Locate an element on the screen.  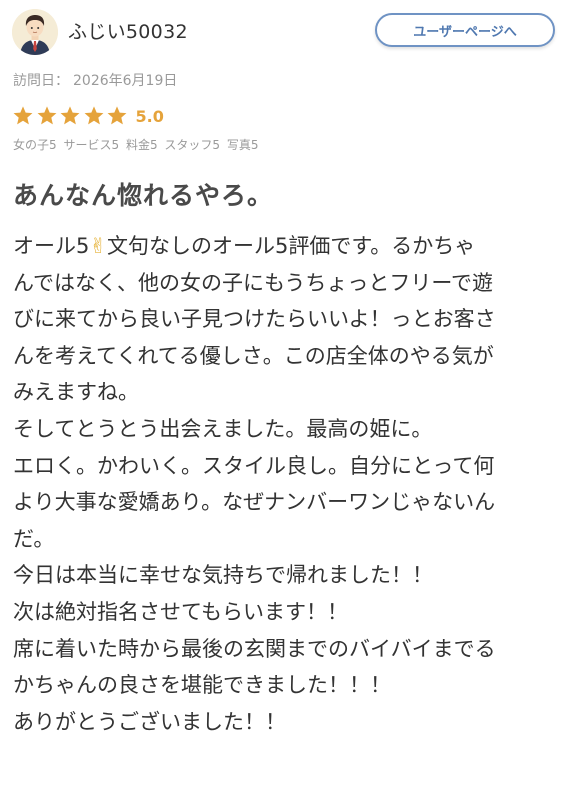
review-line-text: オール5 is located at coordinates (51, 246).